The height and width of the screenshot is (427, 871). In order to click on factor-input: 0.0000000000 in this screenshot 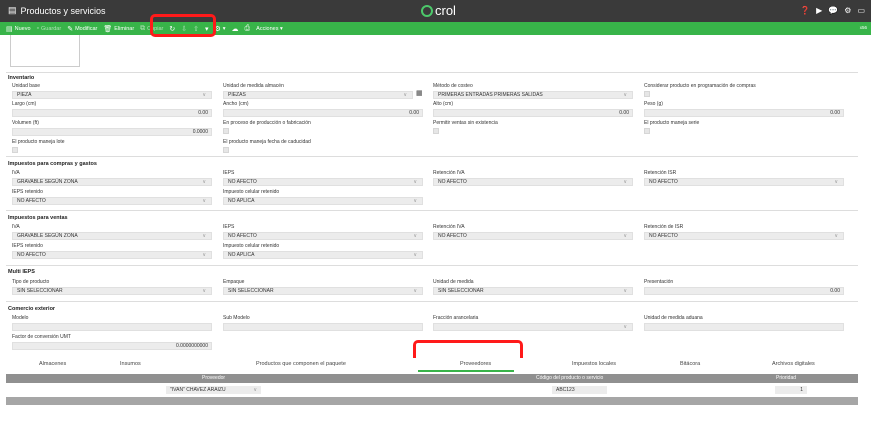, I will do `click(112, 346)`.